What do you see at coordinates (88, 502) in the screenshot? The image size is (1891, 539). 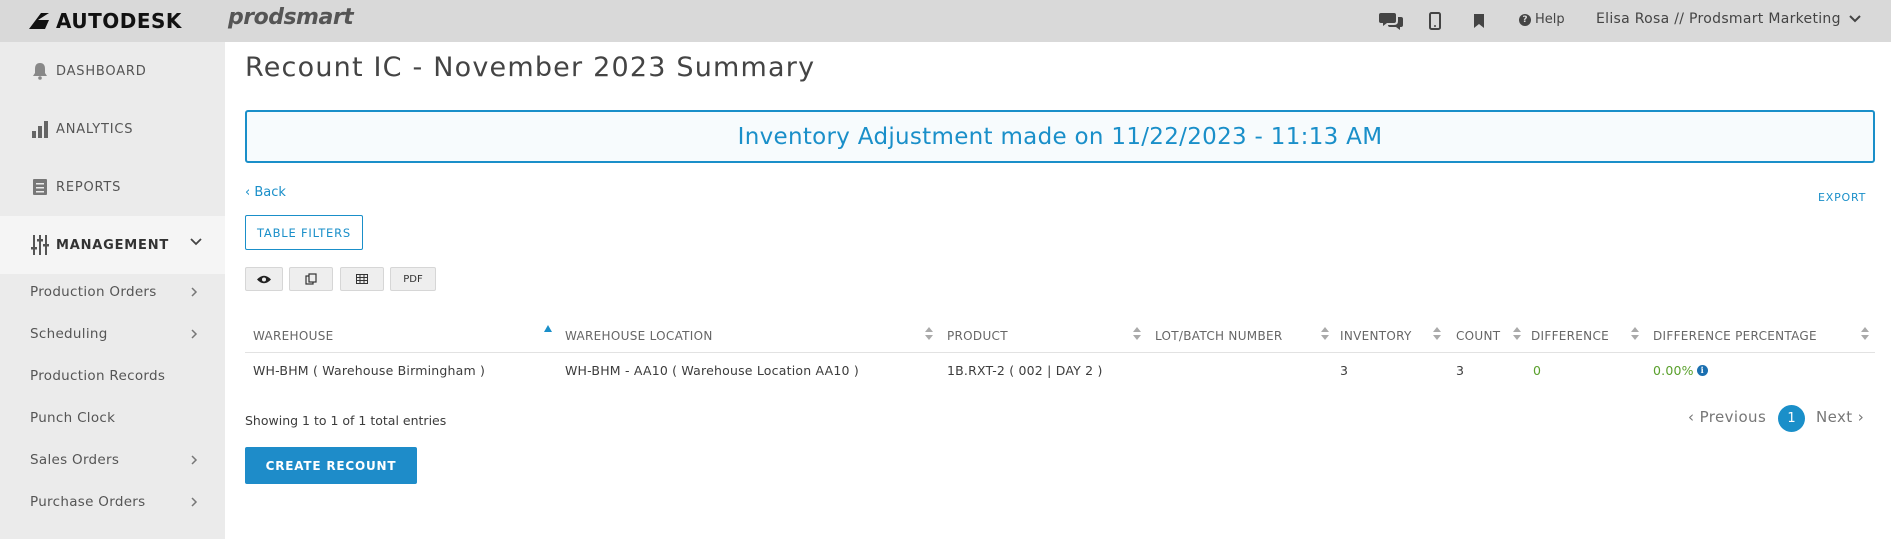 I see `sidebar-item-label: Purchase Orders` at bounding box center [88, 502].